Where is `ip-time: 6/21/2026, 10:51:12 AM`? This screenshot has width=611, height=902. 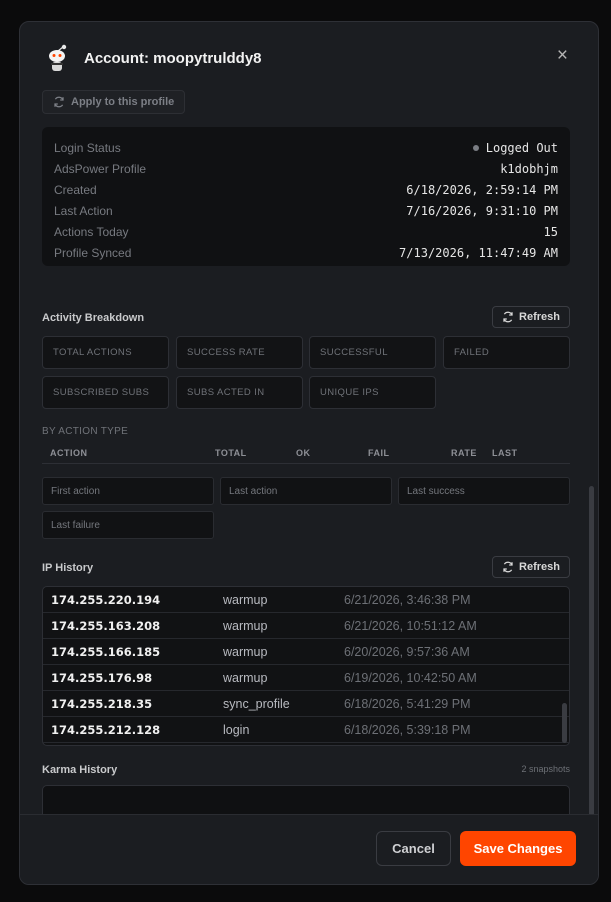 ip-time: 6/21/2026, 10:51:12 AM is located at coordinates (410, 626).